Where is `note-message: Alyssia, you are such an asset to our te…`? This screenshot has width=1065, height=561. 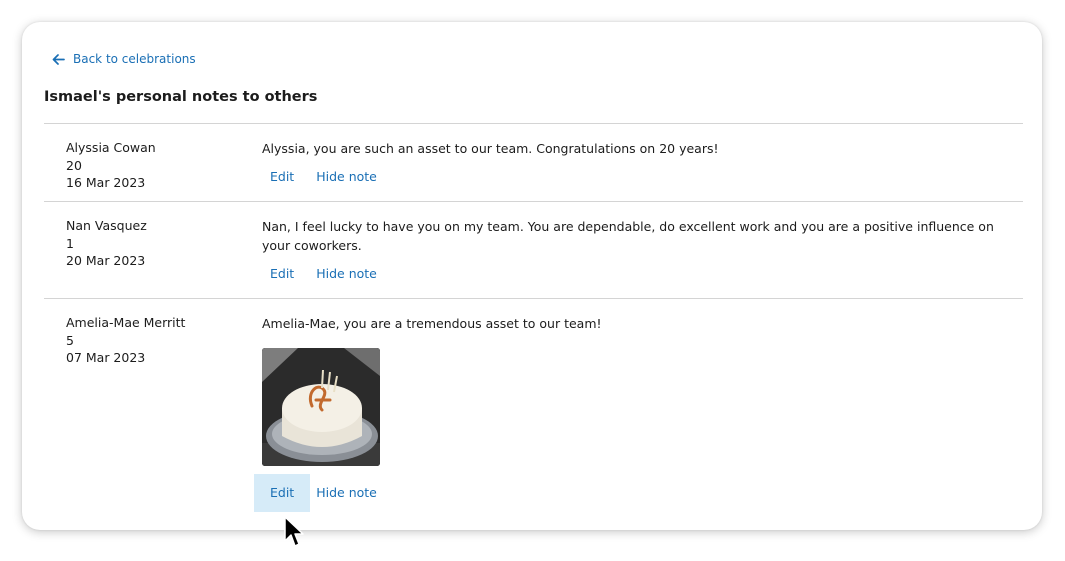 note-message: Alyssia, you are such an asset to our te… is located at coordinates (490, 148).